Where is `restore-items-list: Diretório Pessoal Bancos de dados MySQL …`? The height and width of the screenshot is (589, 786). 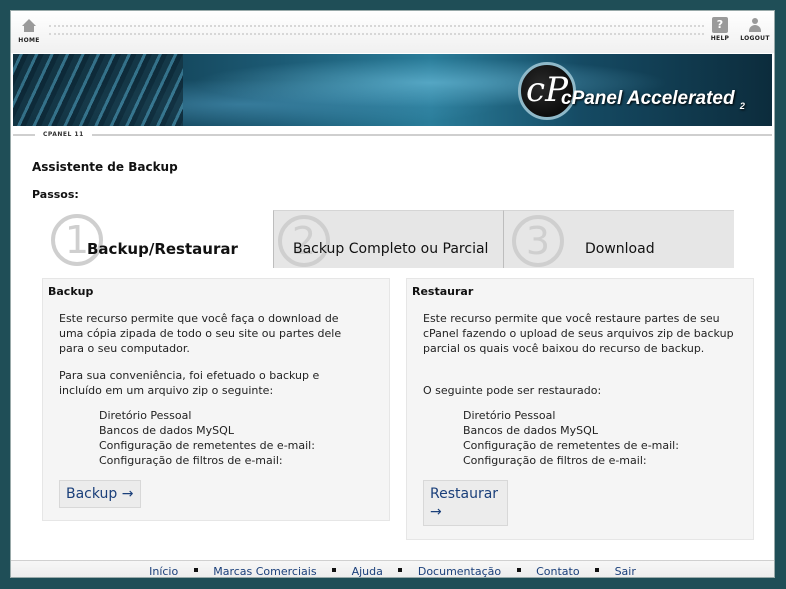 restore-items-list: Diretório Pessoal Bancos de dados MySQL … is located at coordinates (571, 438).